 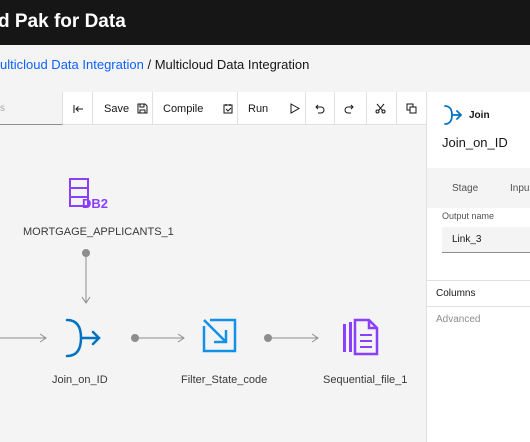 I want to click on node-join, so click(x=84, y=338).